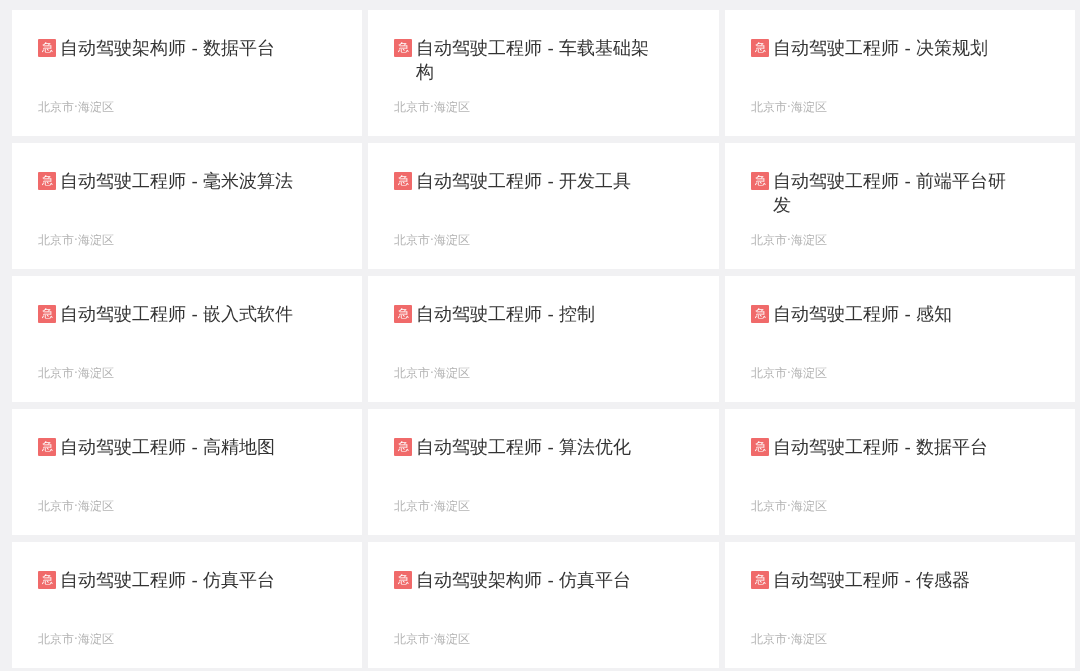 Image resolution: width=1080 pixels, height=671 pixels. What do you see at coordinates (863, 314) in the screenshot?
I see `job-title: 自动驾驶工程师 - 感知` at bounding box center [863, 314].